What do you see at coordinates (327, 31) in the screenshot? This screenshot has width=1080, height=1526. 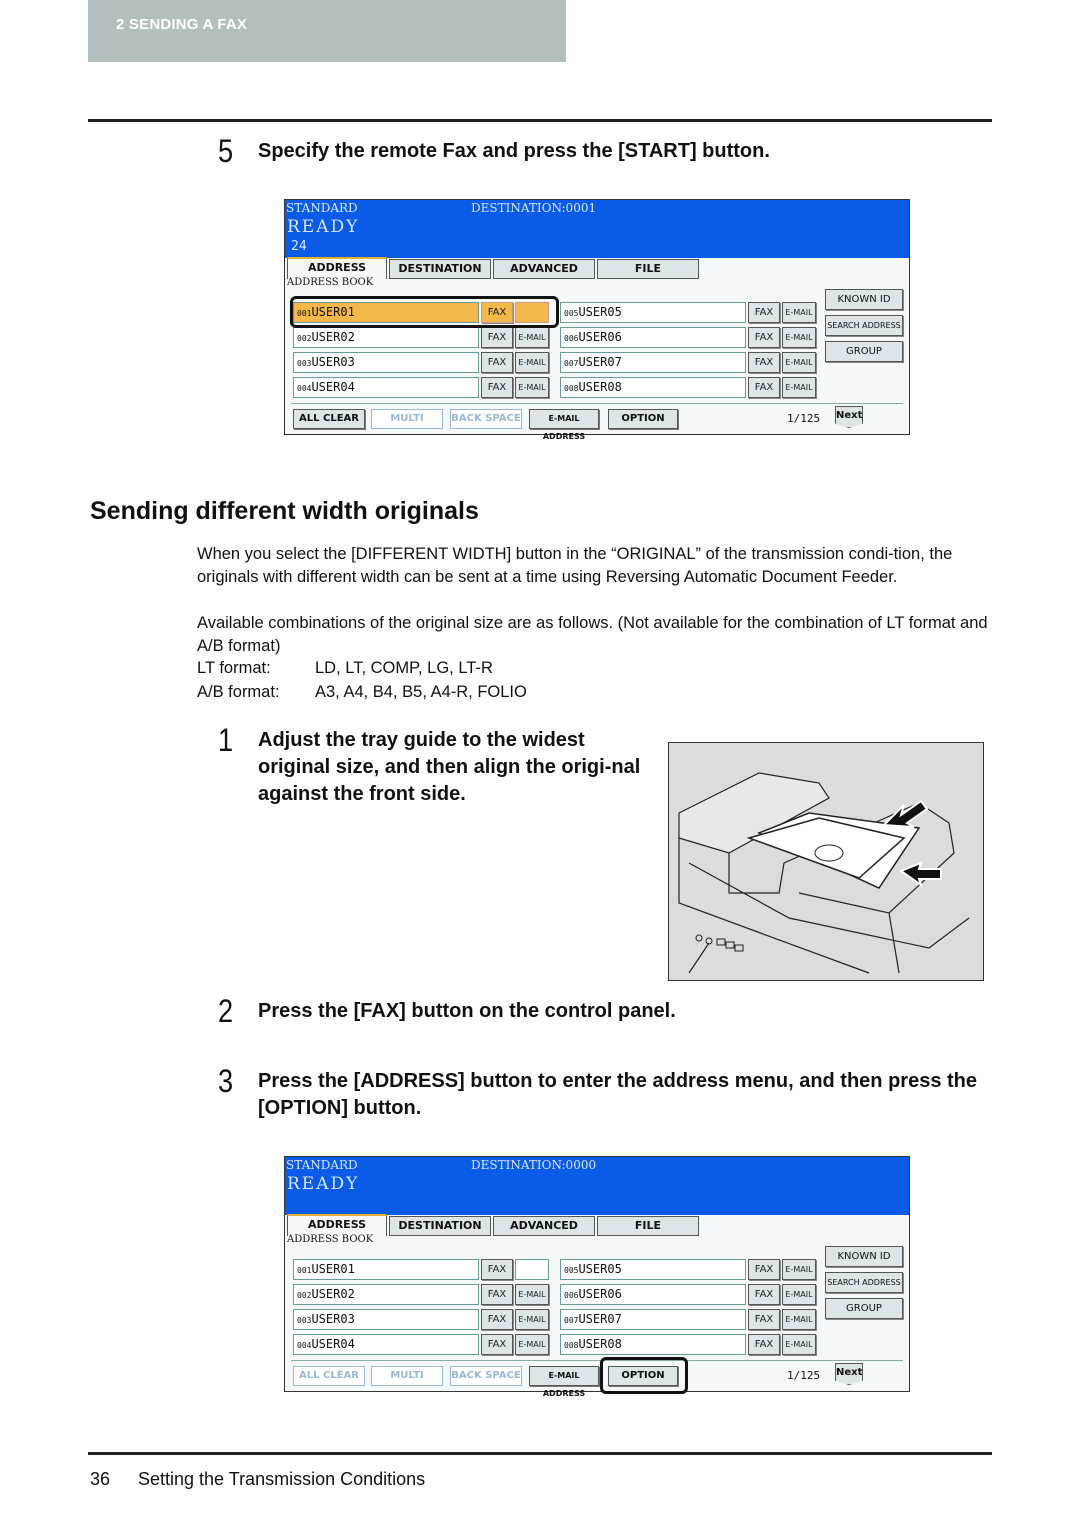 I see `chapter-tab: 2 SENDING A FAX` at bounding box center [327, 31].